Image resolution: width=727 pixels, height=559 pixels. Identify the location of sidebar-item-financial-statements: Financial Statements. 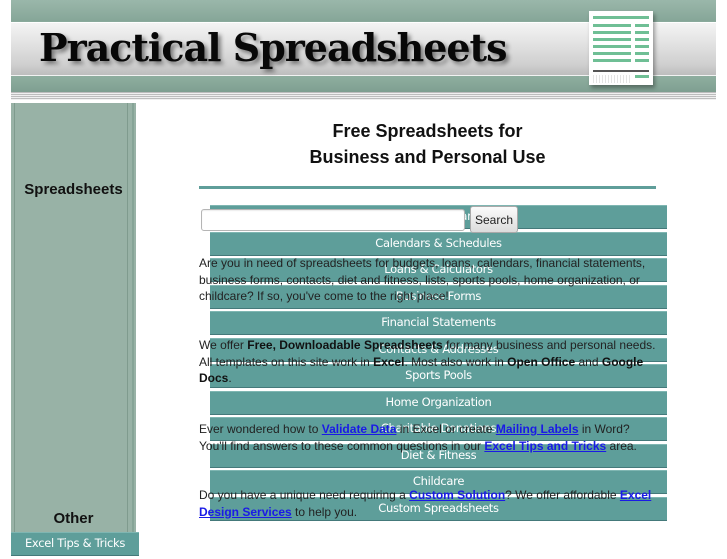
(438, 323).